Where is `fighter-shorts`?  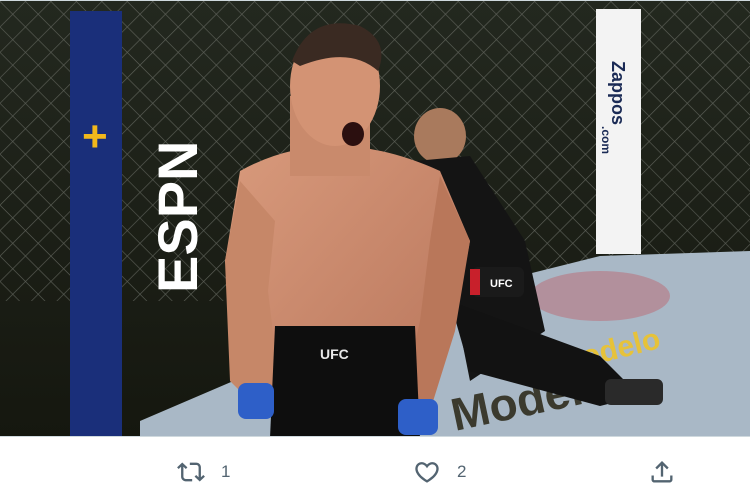 fighter-shorts is located at coordinates (345, 381).